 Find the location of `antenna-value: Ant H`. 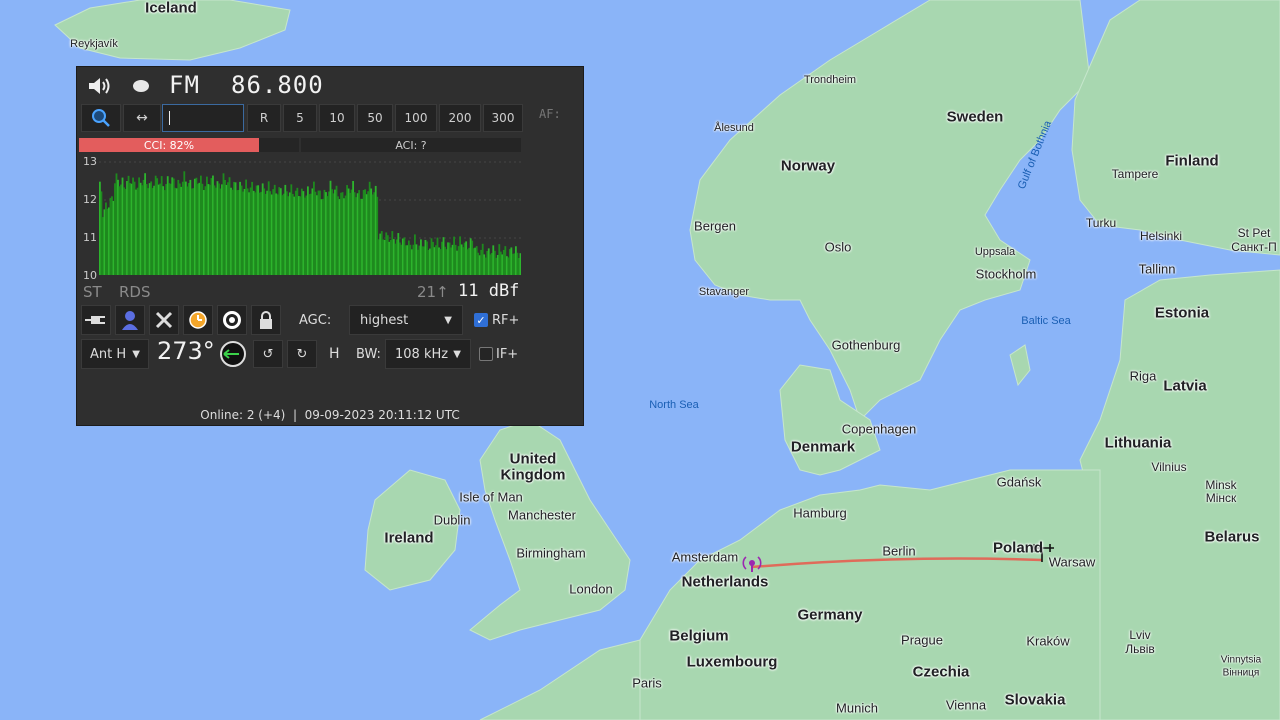

antenna-value: Ant H is located at coordinates (108, 354).